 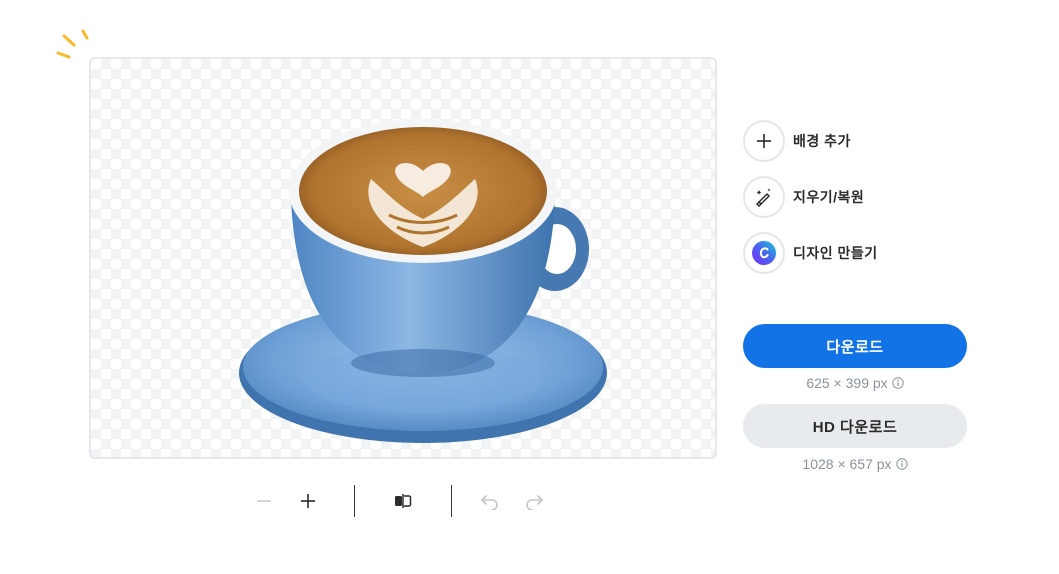 I want to click on download-size-text: 625 × 399 px, so click(x=847, y=383).